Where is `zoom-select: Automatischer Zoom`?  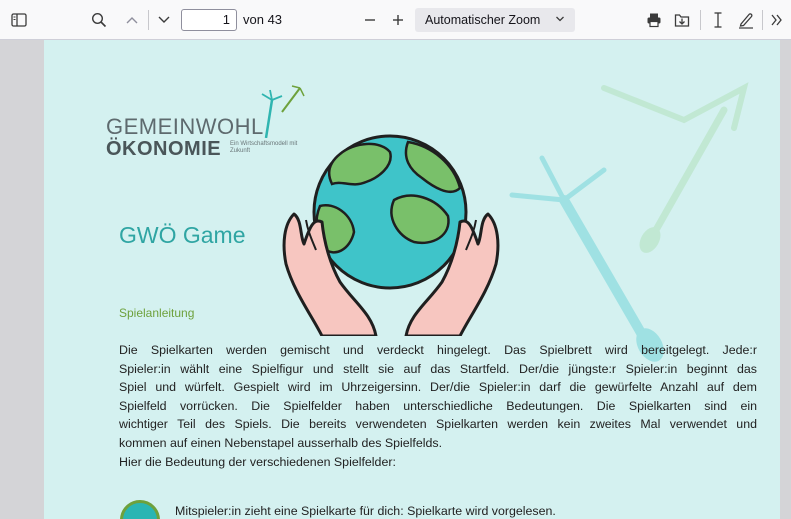 zoom-select: Automatischer Zoom is located at coordinates (495, 20).